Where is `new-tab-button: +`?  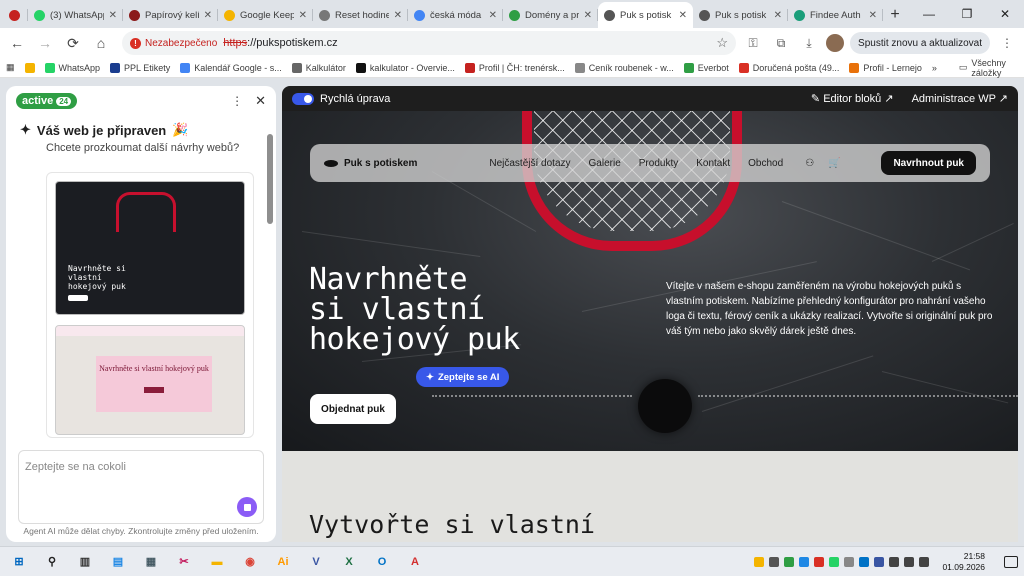
new-tab-button: + is located at coordinates (895, 15).